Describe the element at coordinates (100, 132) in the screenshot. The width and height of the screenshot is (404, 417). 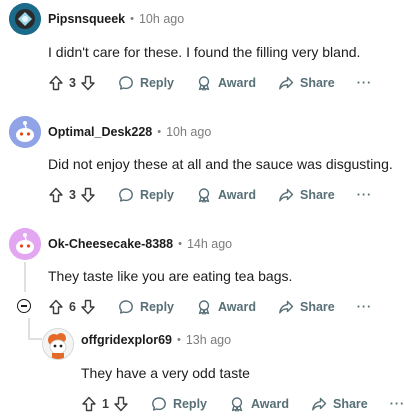
I see `username: Optimal_Desk228` at that location.